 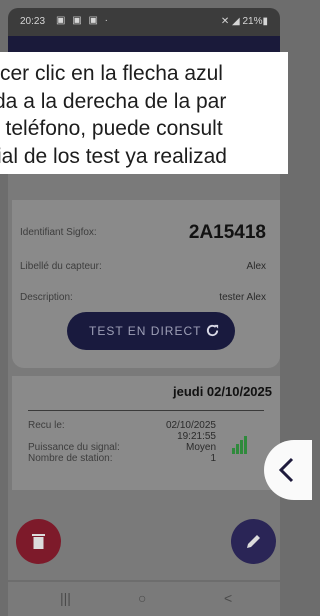 I want to click on pencil-icon, so click(x=253, y=541).